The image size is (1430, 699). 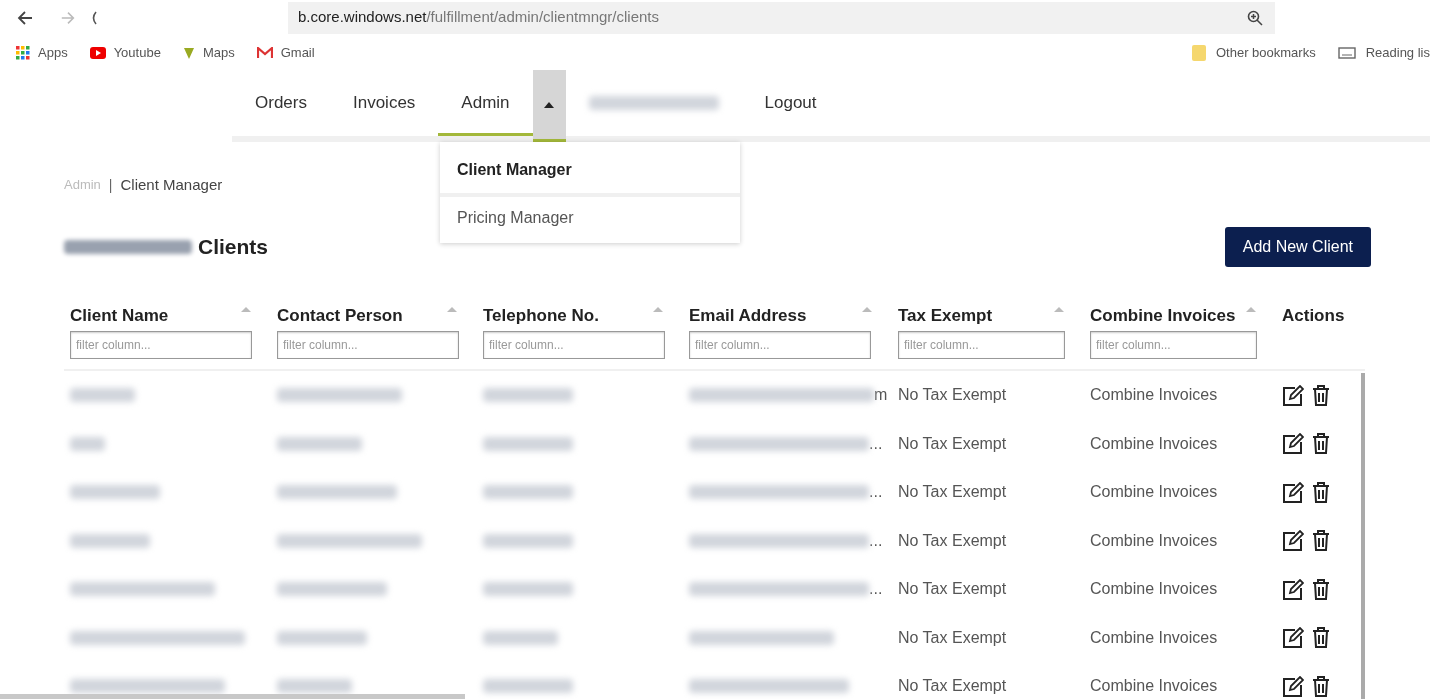 I want to click on menu-item: Pricing Manager, so click(x=590, y=220).